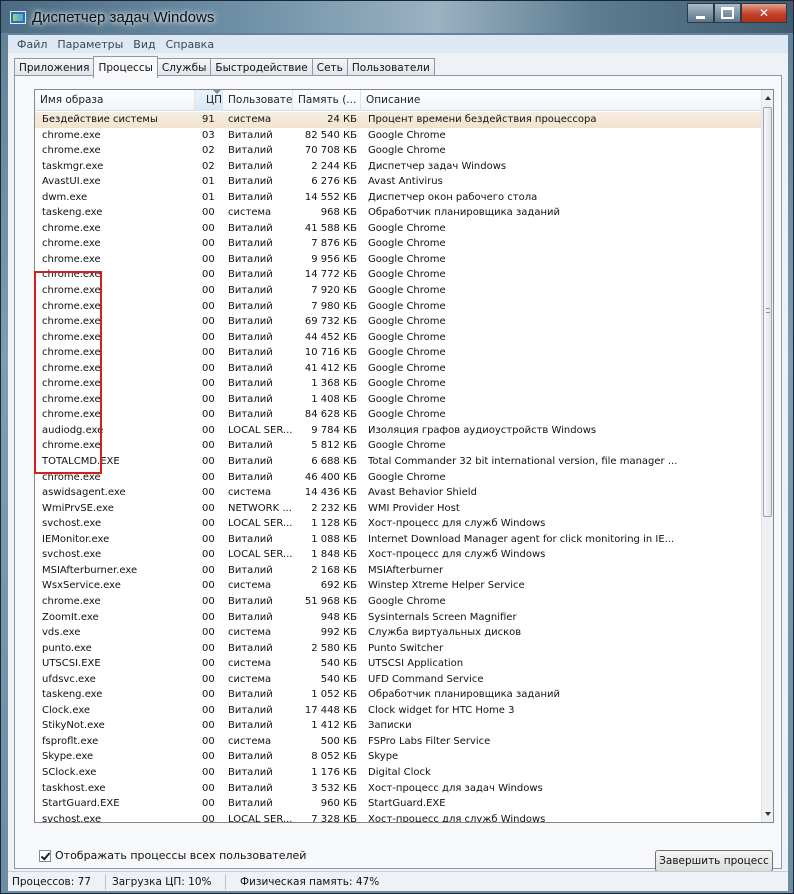 The image size is (794, 894). I want to click on column-header-image-name: Имя образа, so click(115, 100).